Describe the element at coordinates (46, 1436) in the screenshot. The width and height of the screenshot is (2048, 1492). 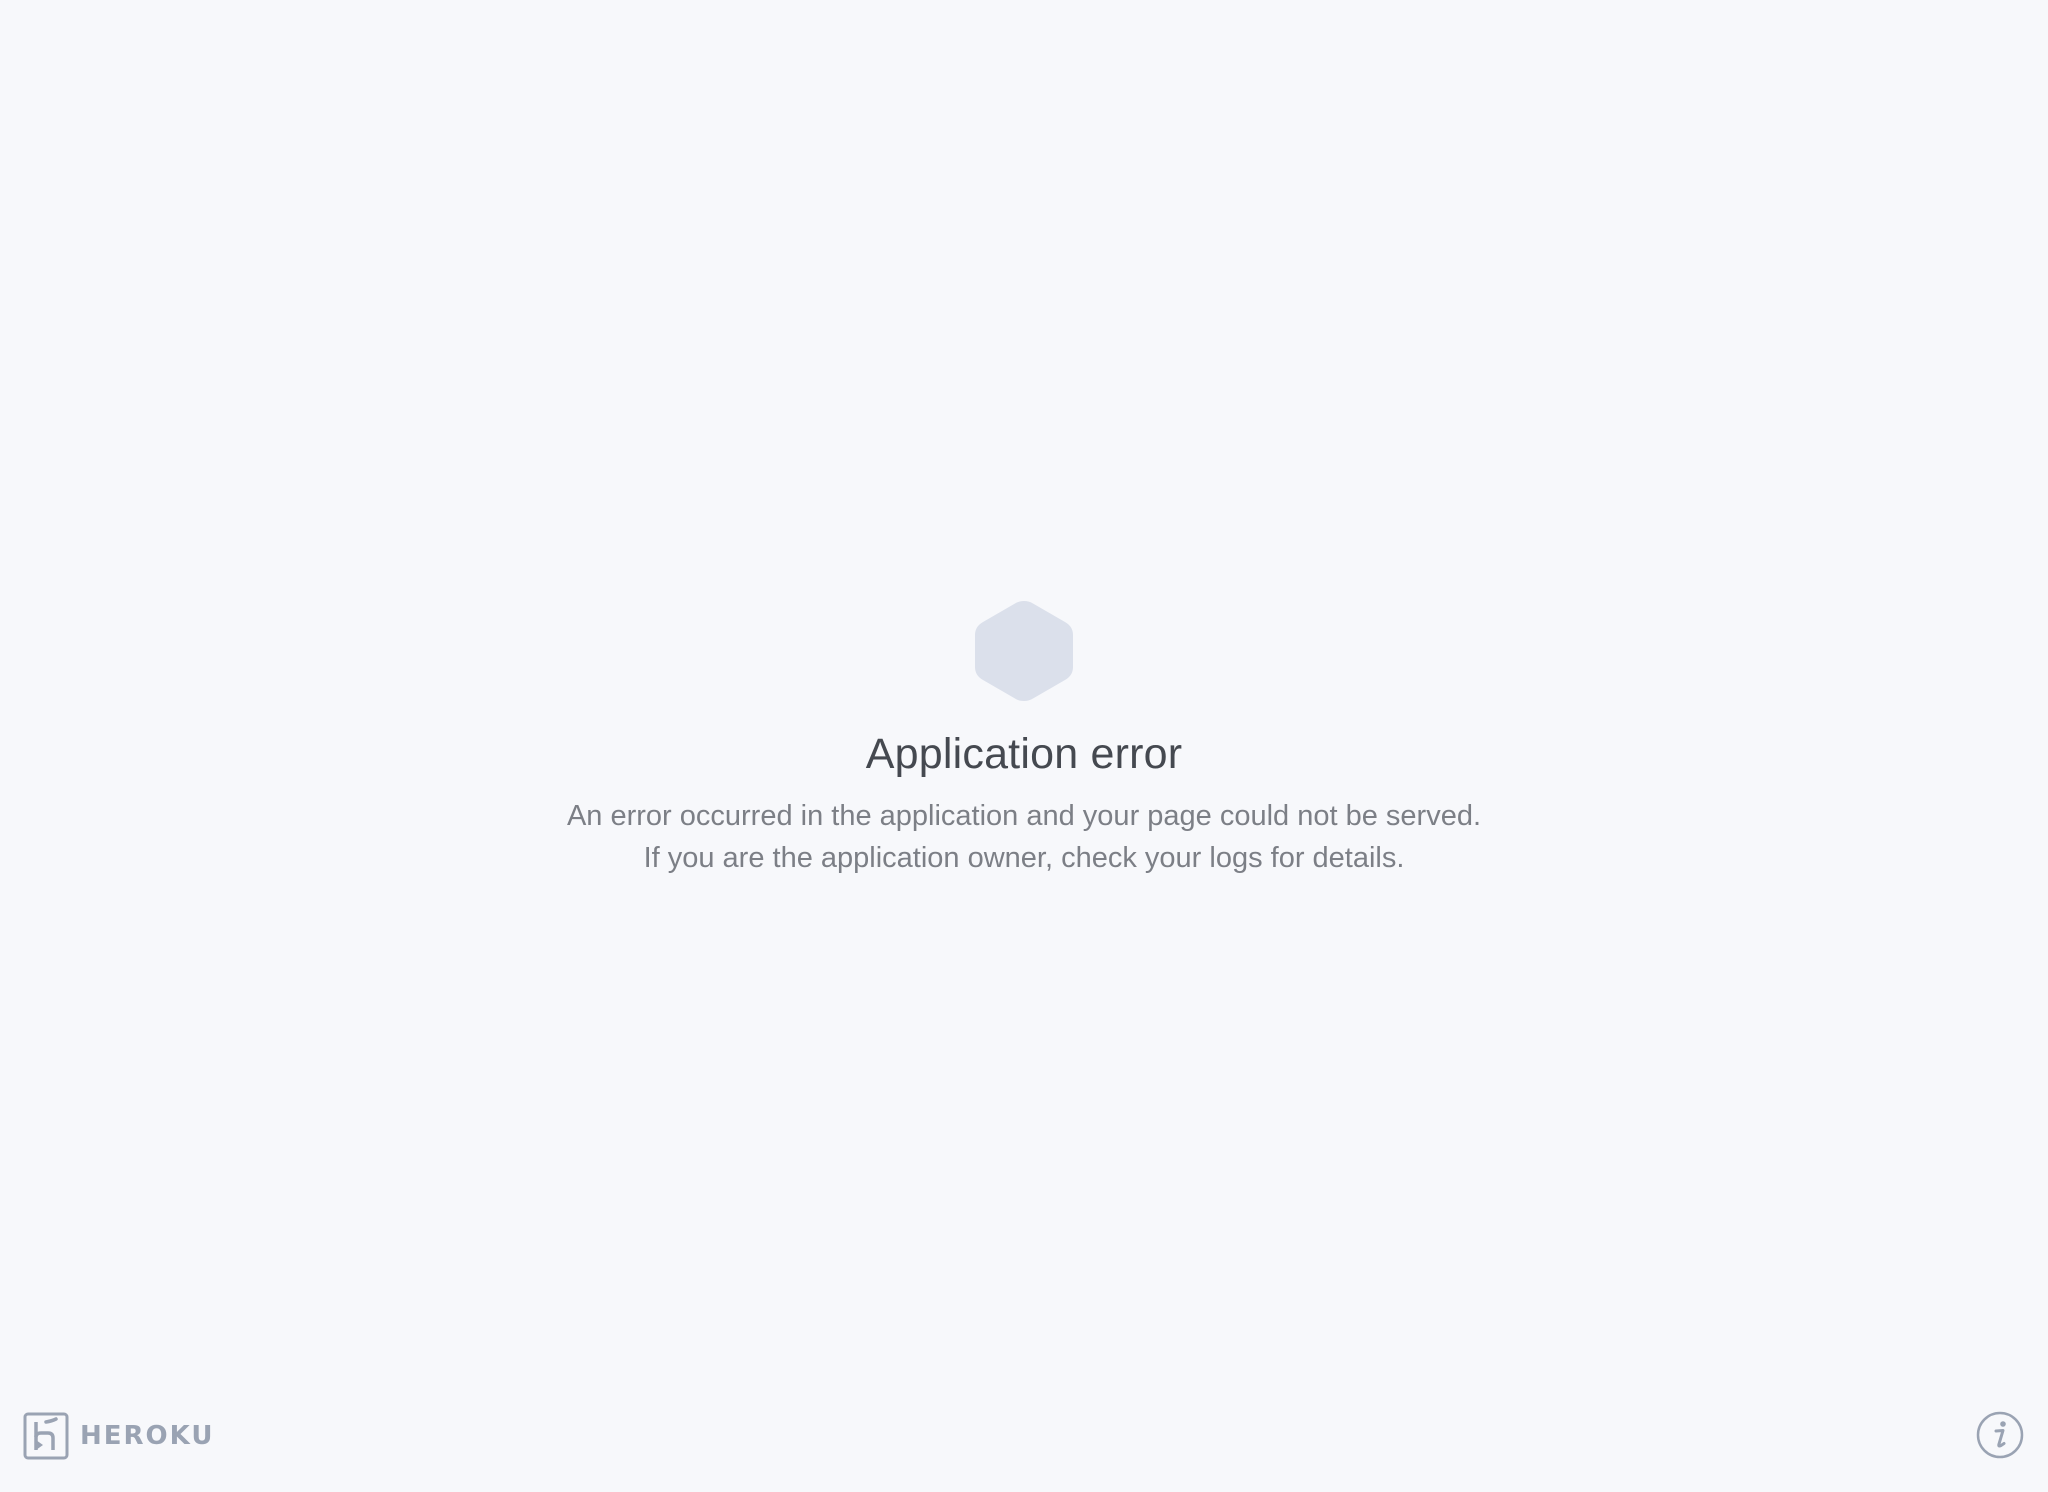
I see `heroku-logo-icon` at that location.